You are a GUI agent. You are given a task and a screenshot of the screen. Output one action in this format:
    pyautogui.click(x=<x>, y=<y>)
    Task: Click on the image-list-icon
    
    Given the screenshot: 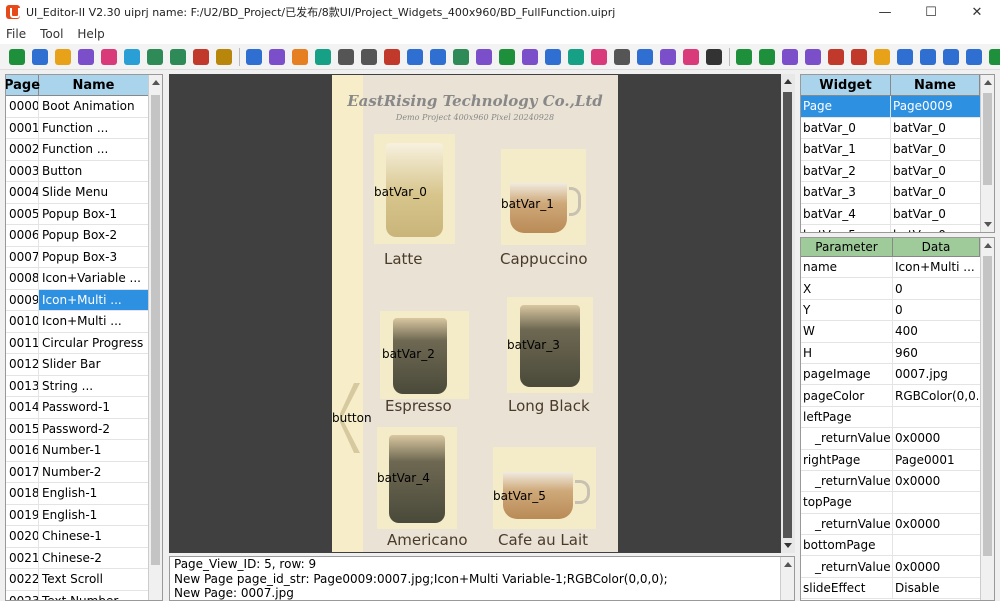 What is the action you would take?
    pyautogui.click(x=63, y=56)
    